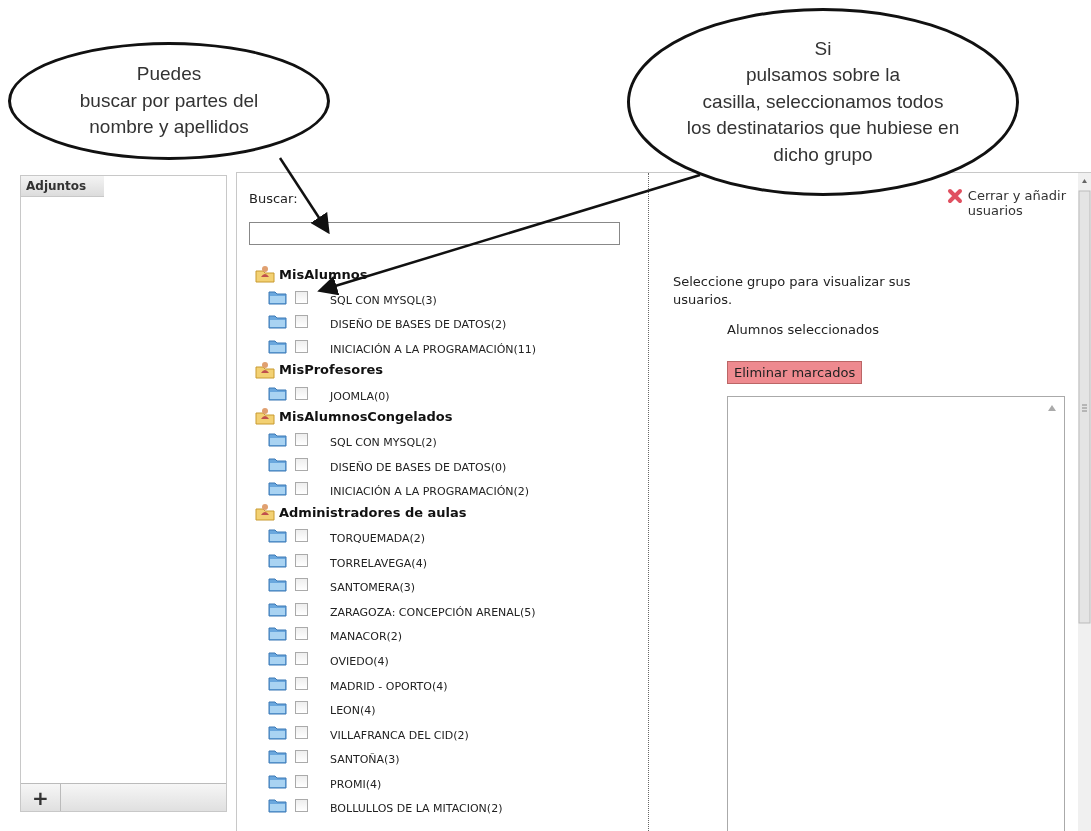 This screenshot has height=831, width=1091. I want to click on group-item: INICIACIÓN A LA PROGRAMACIÓN(11), so click(433, 349).